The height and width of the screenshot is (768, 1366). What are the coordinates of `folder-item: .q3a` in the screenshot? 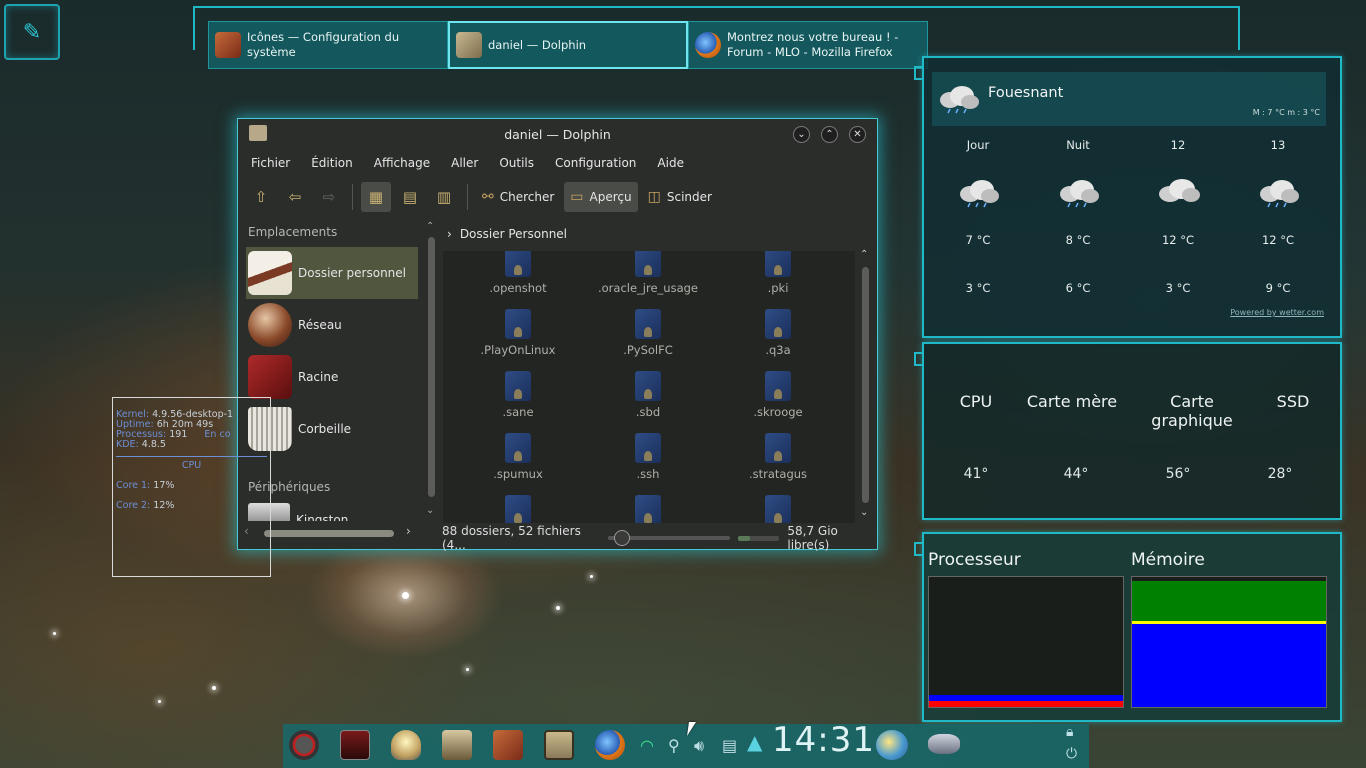 It's located at (778, 340).